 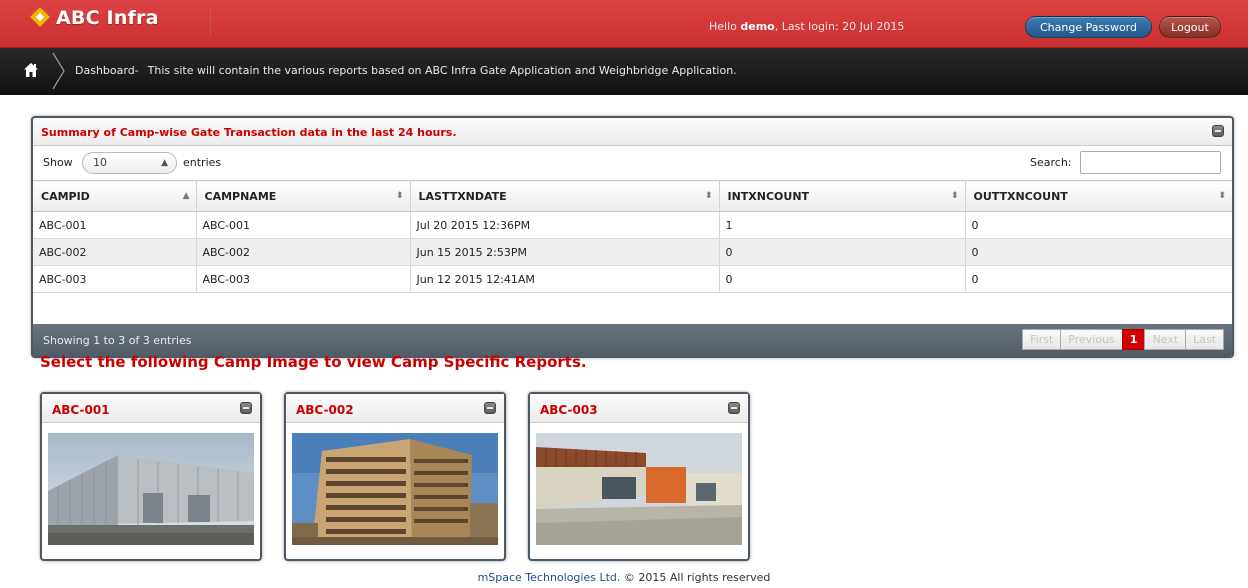 I want to click on page-length-value: 10, so click(x=100, y=162).